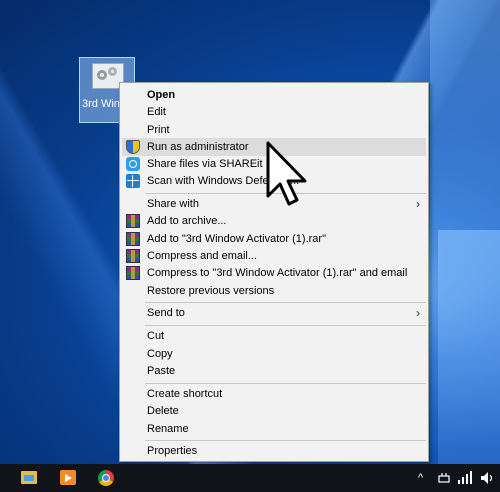 The width and height of the screenshot is (500, 492). Describe the element at coordinates (274, 411) in the screenshot. I see `menu-item-delete: Delete` at that location.